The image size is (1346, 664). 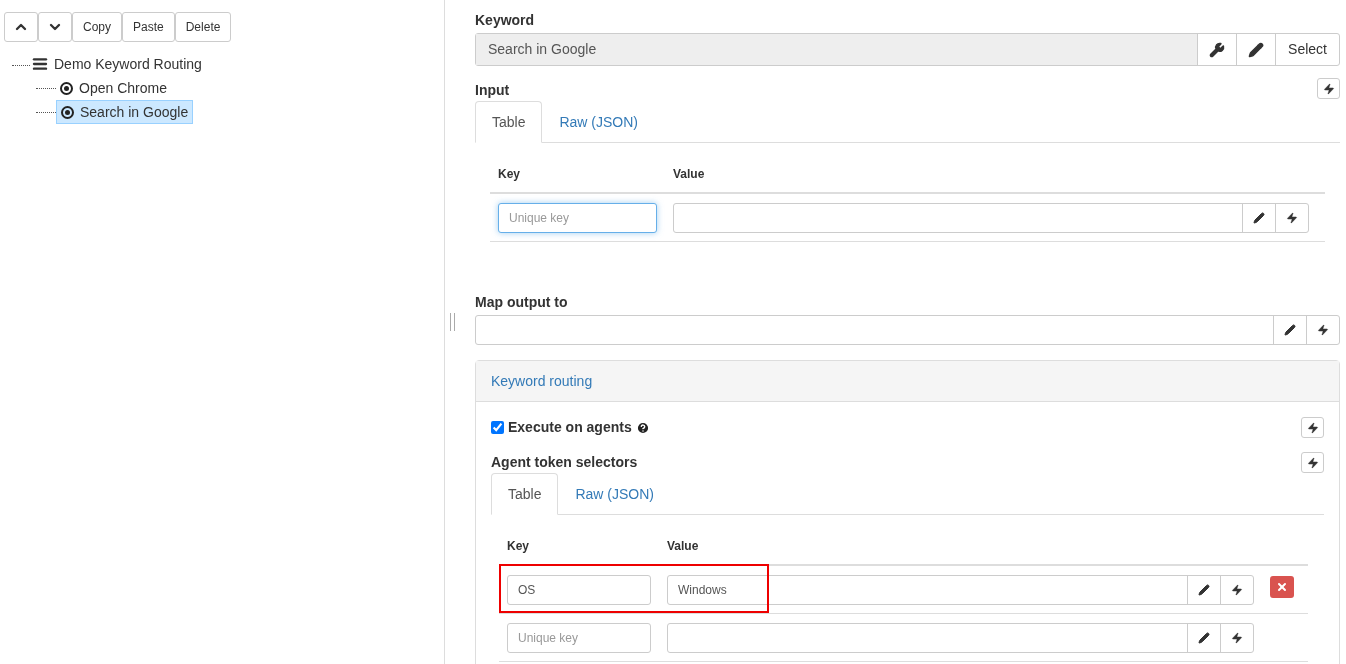 I want to click on checkbox, so click(x=497, y=427).